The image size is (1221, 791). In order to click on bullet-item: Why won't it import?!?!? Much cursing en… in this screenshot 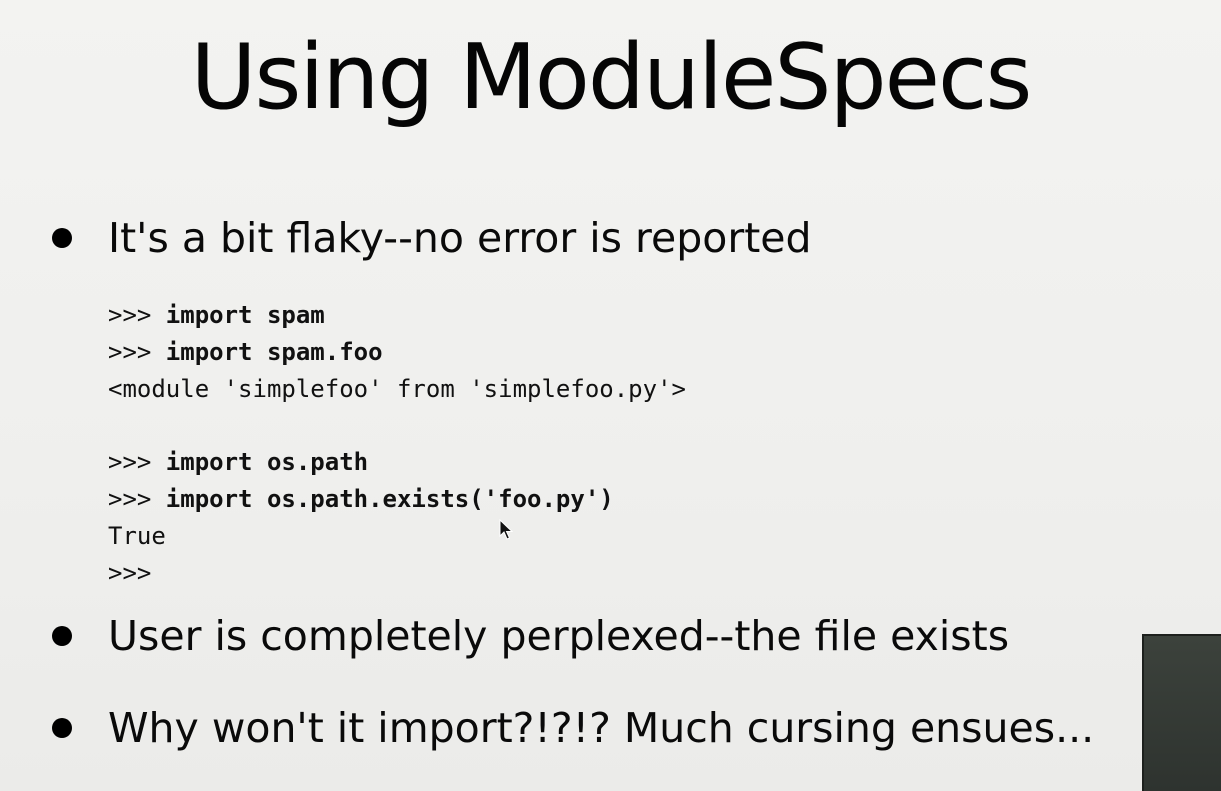, I will do `click(573, 728)`.